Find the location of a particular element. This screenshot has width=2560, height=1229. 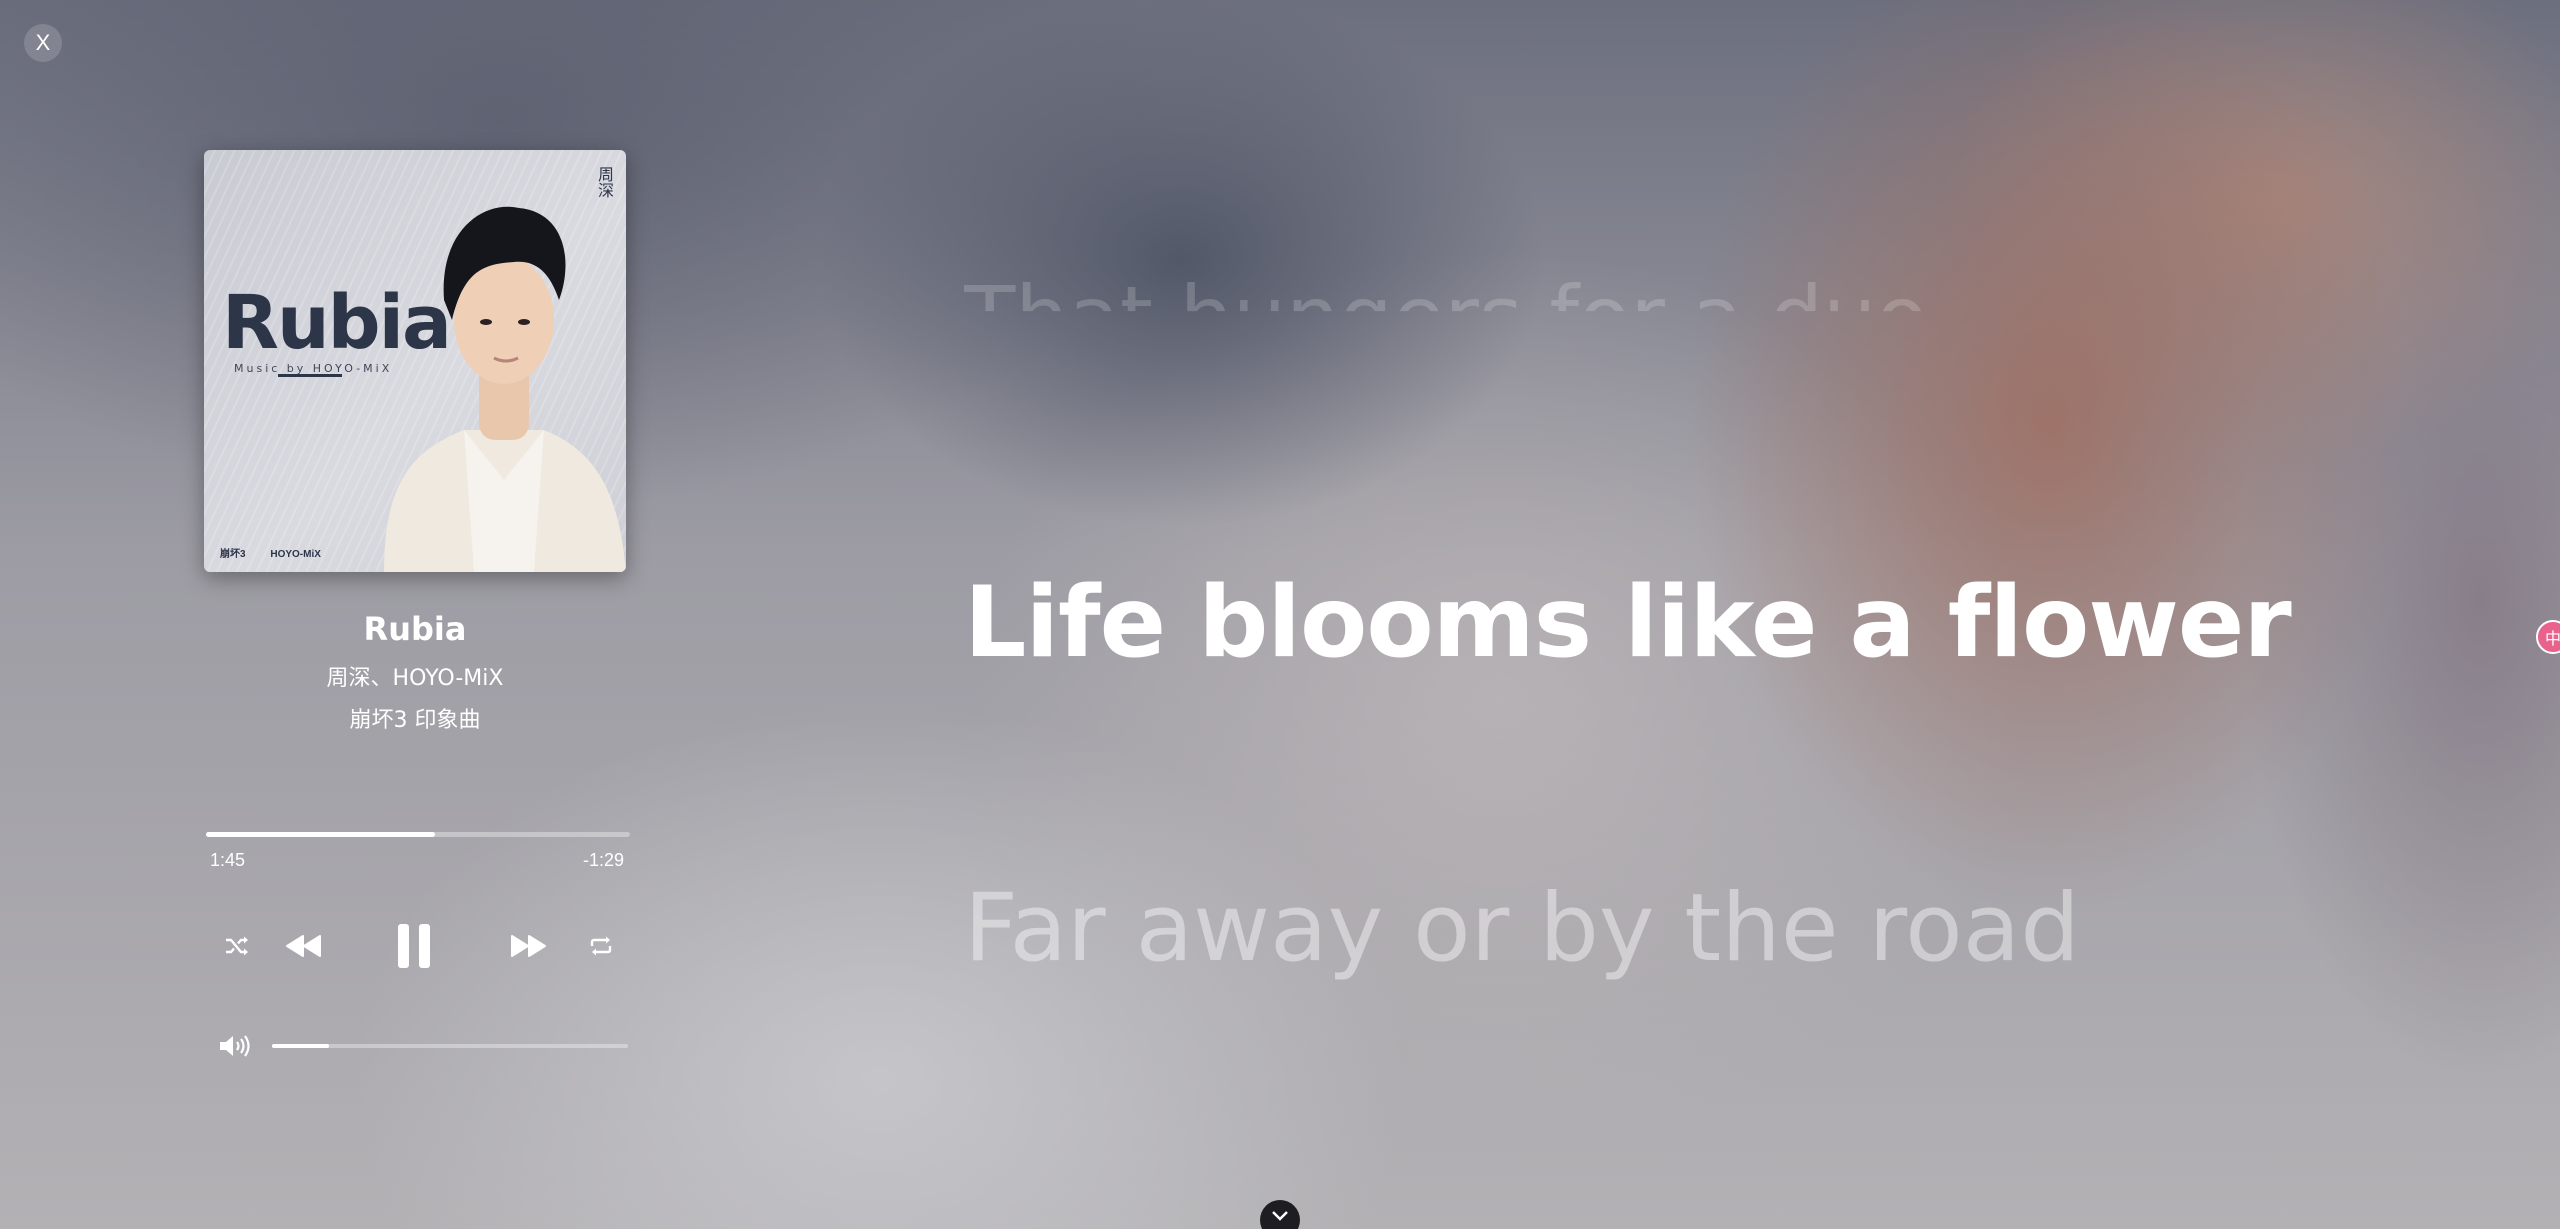

rewind-icon is located at coordinates (303, 946).